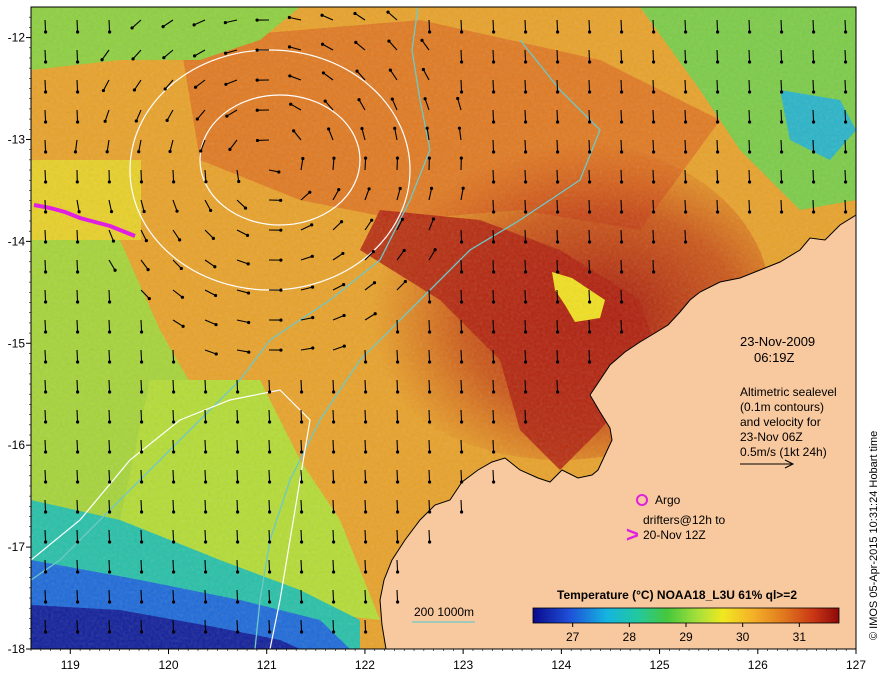 The width and height of the screenshot is (880, 680). What do you see at coordinates (561, 665) in the screenshot?
I see `x-tick-label: 124` at bounding box center [561, 665].